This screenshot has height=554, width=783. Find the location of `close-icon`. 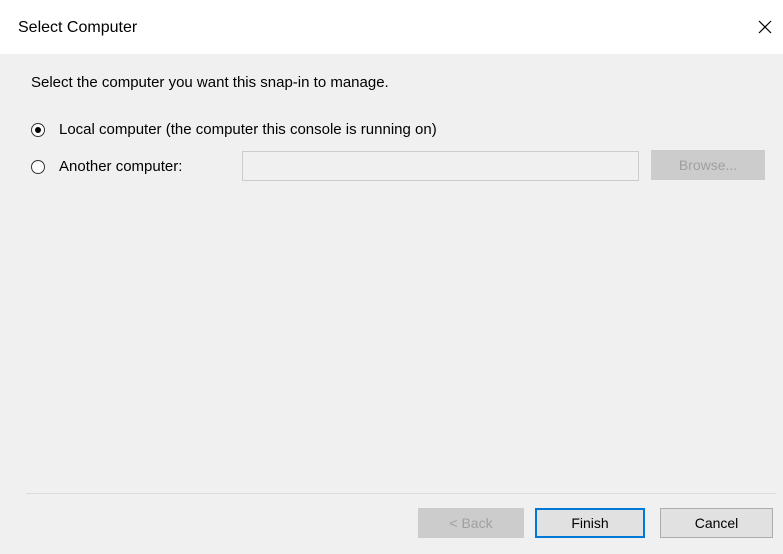

close-icon is located at coordinates (765, 27).